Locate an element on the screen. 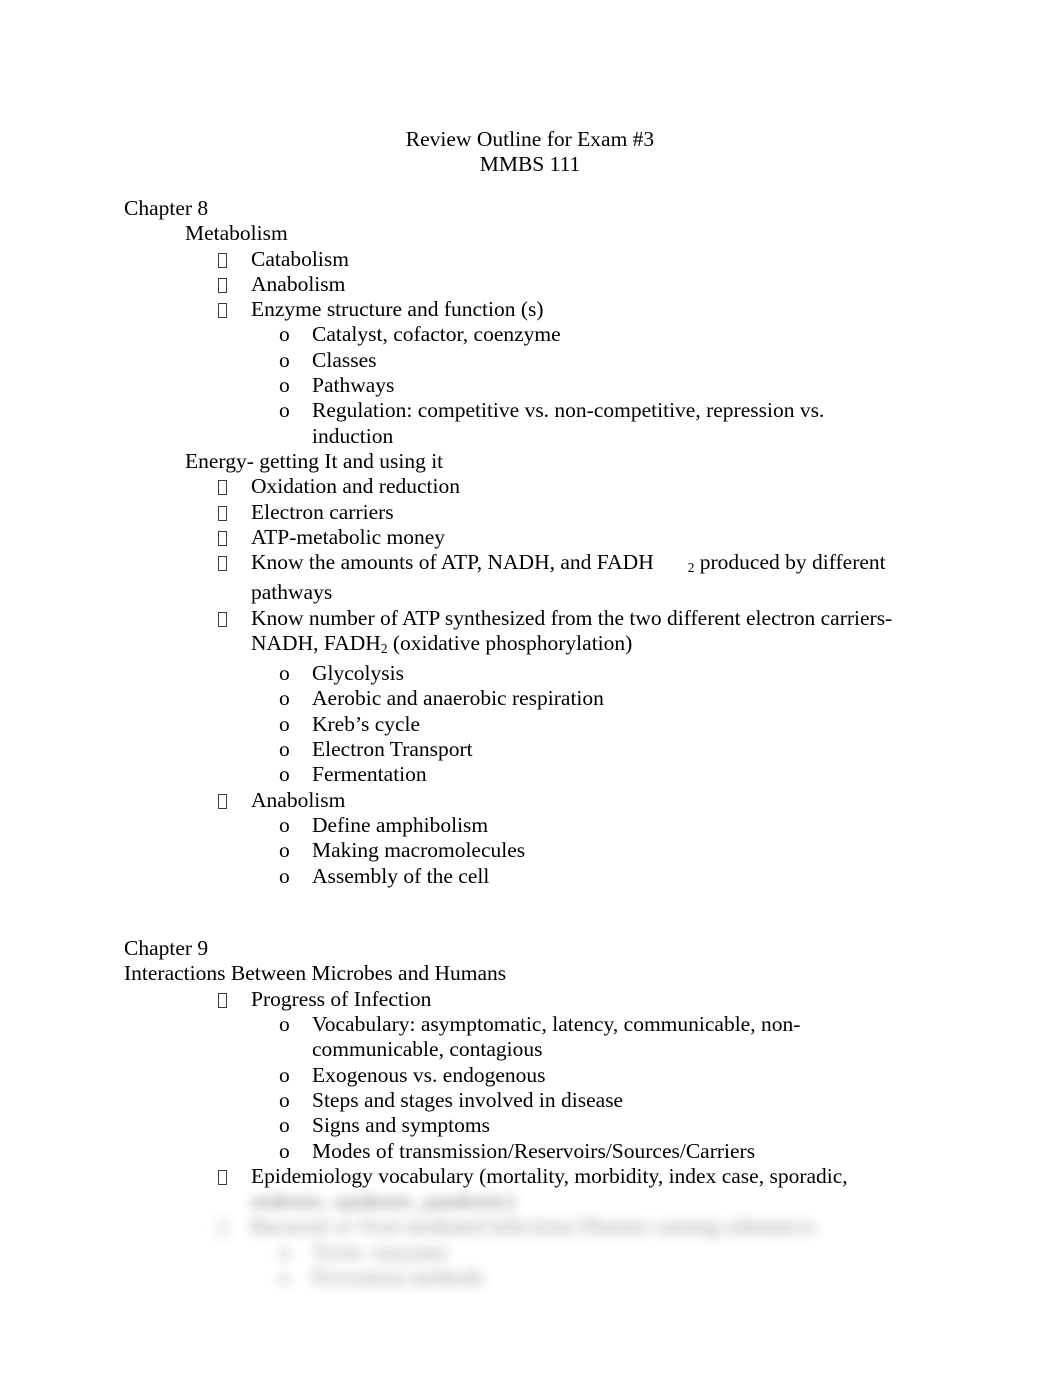 Image resolution: width=1062 pixels, height=1377 pixels. sub-list-item: o Electron Transport is located at coordinates (531, 749).